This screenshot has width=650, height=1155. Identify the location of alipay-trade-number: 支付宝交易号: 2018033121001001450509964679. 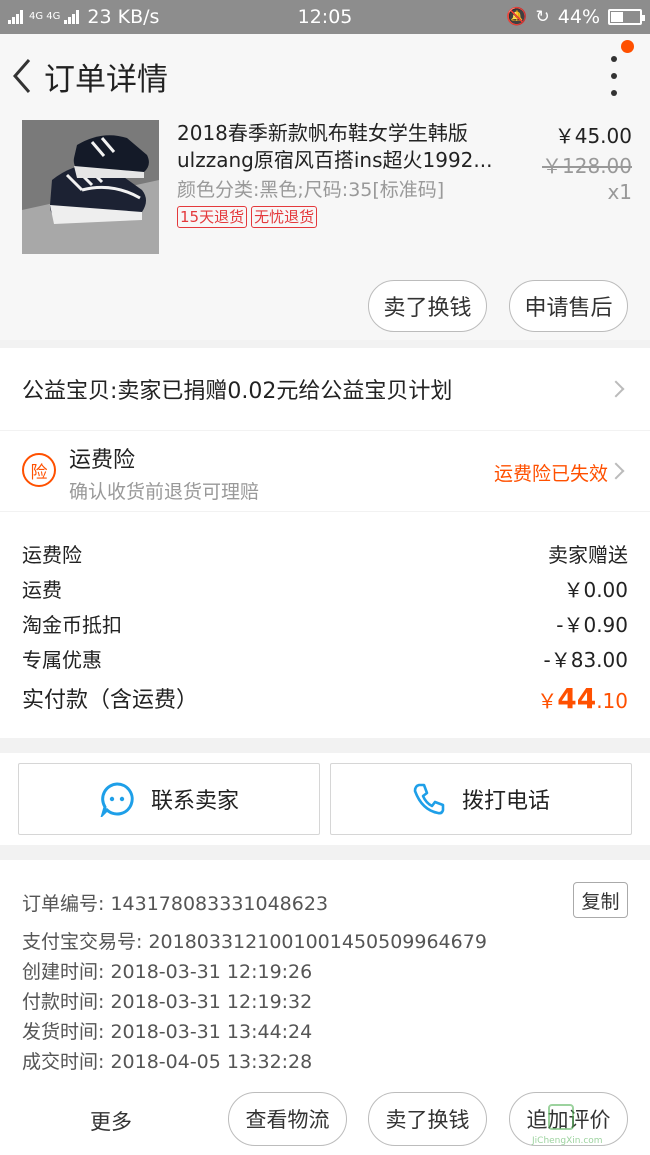
(254, 942).